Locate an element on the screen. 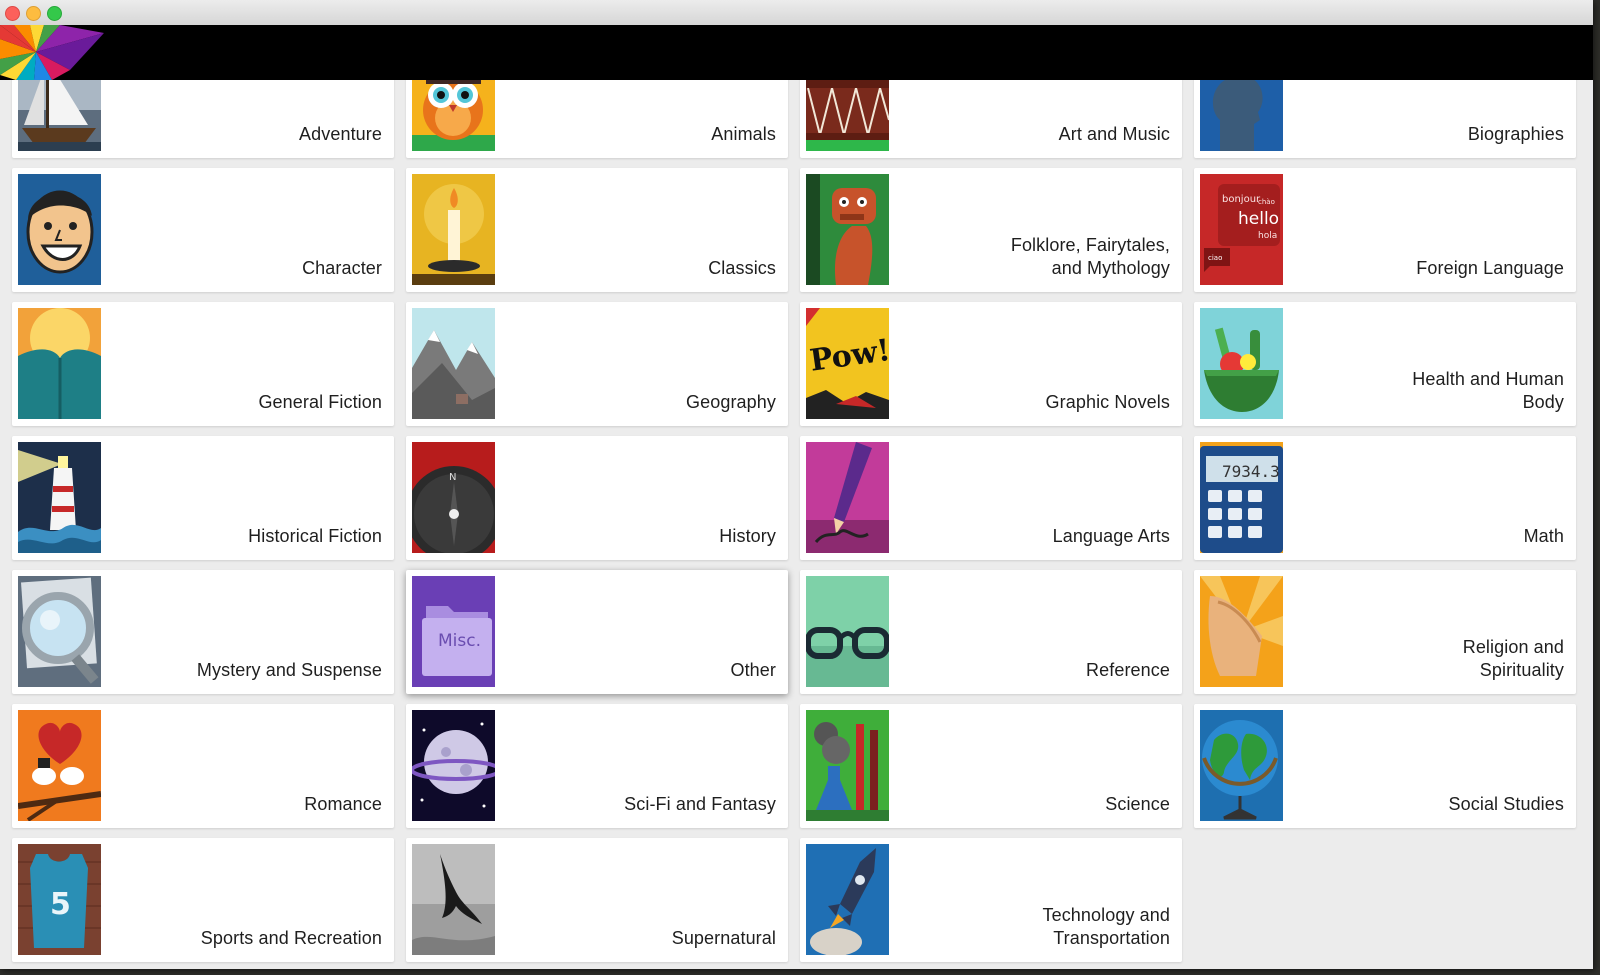 The height and width of the screenshot is (975, 1600). category-tile-historical-fiction: Historical Fiction is located at coordinates (203, 498).